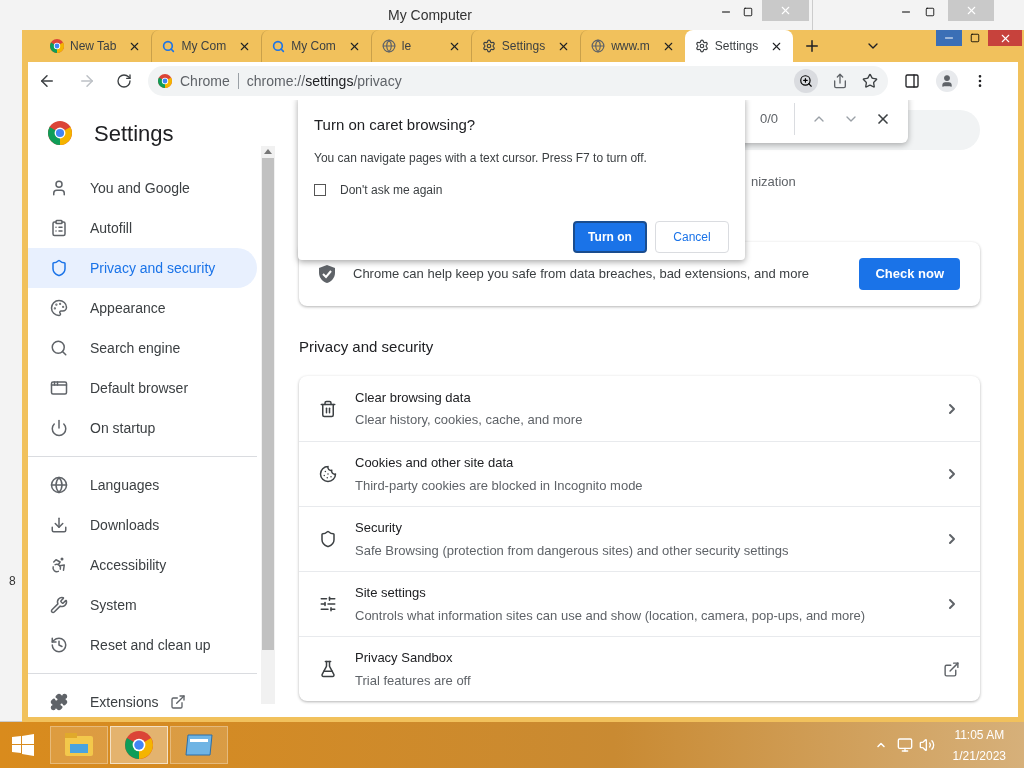  What do you see at coordinates (413, 680) in the screenshot?
I see `row-subtitle: Trial features are off` at bounding box center [413, 680].